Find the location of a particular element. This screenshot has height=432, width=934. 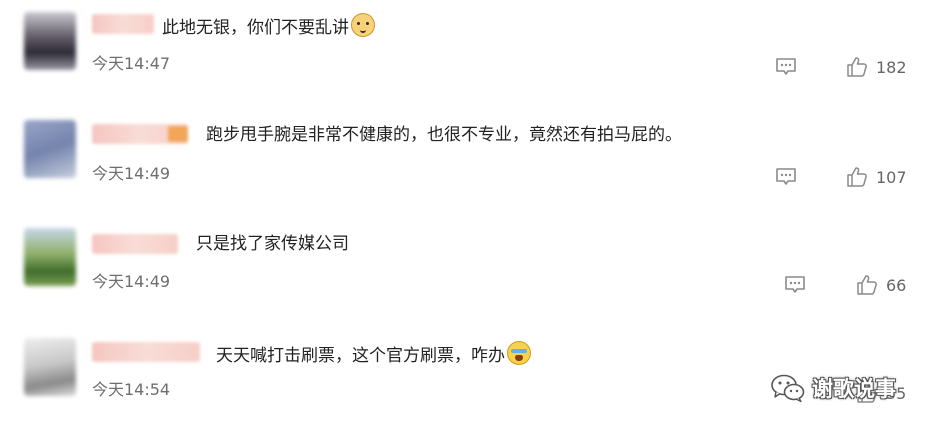

comment-time: 今天14:54 is located at coordinates (131, 389).